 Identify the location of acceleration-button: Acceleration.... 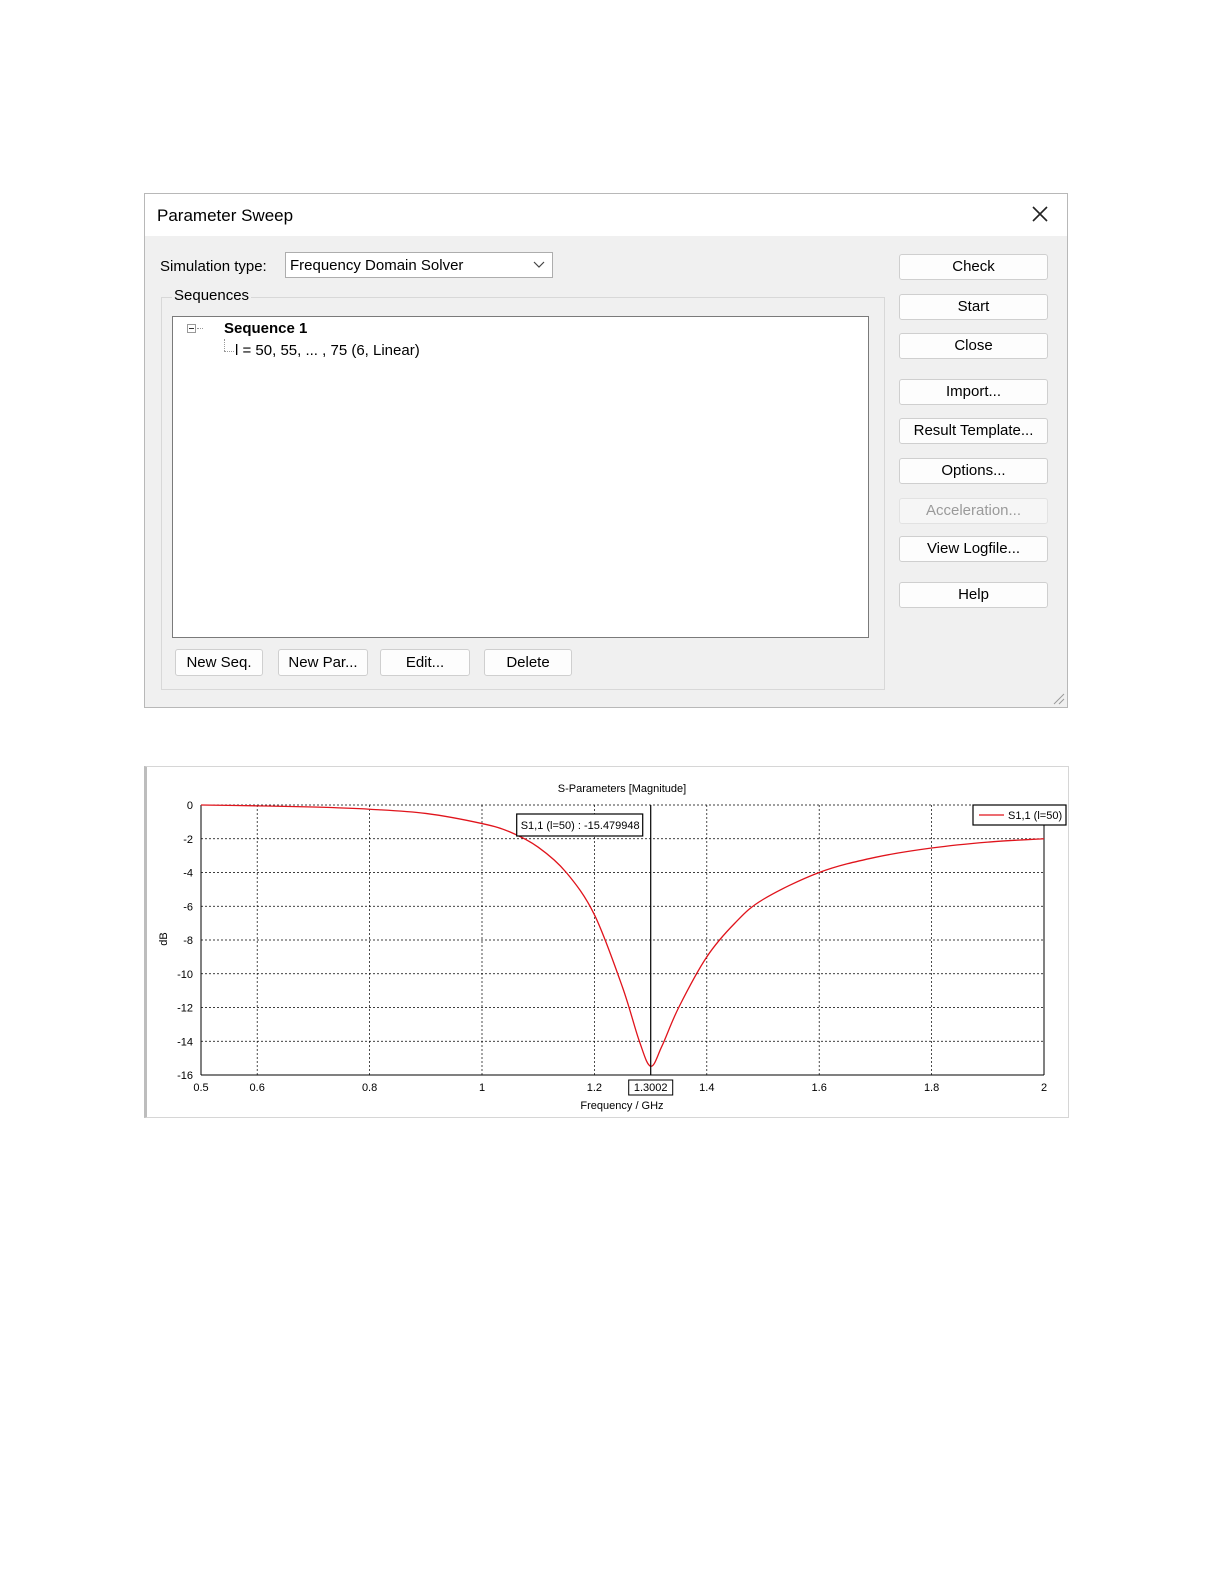
(973, 511).